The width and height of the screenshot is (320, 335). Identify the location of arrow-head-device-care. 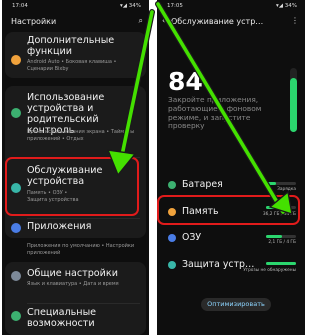
(121, 163).